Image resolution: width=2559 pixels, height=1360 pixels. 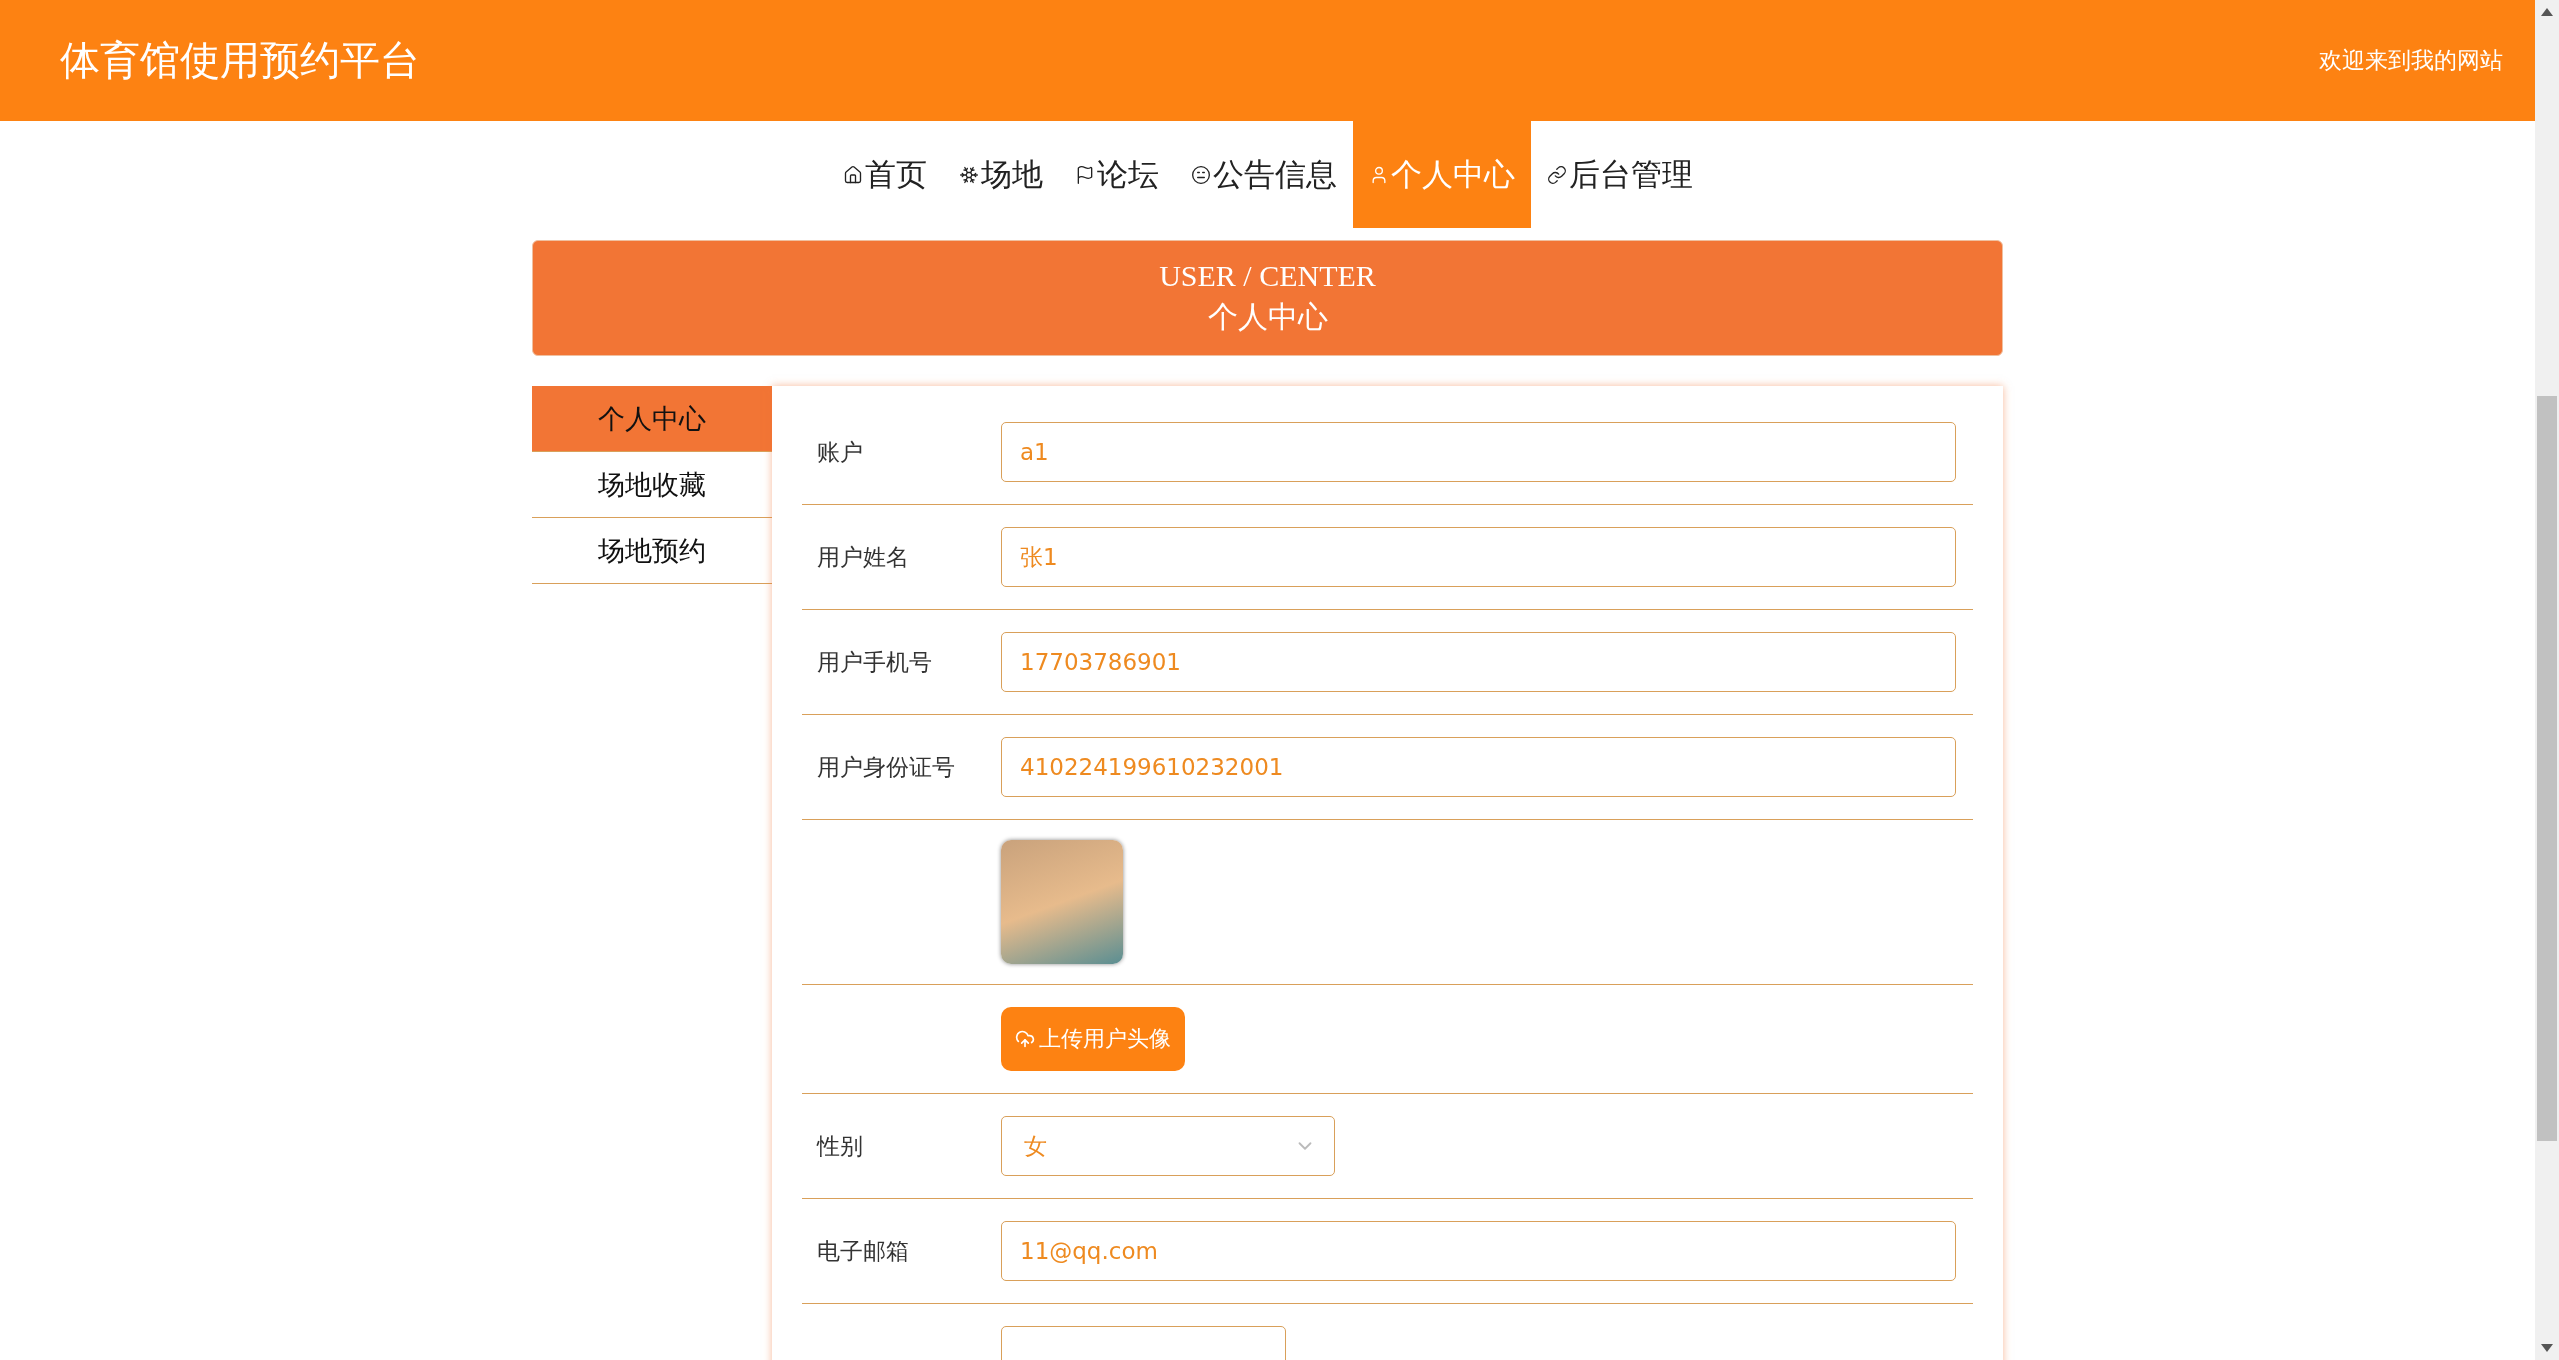 I want to click on field-label: 用户身份证号, so click(x=886, y=767).